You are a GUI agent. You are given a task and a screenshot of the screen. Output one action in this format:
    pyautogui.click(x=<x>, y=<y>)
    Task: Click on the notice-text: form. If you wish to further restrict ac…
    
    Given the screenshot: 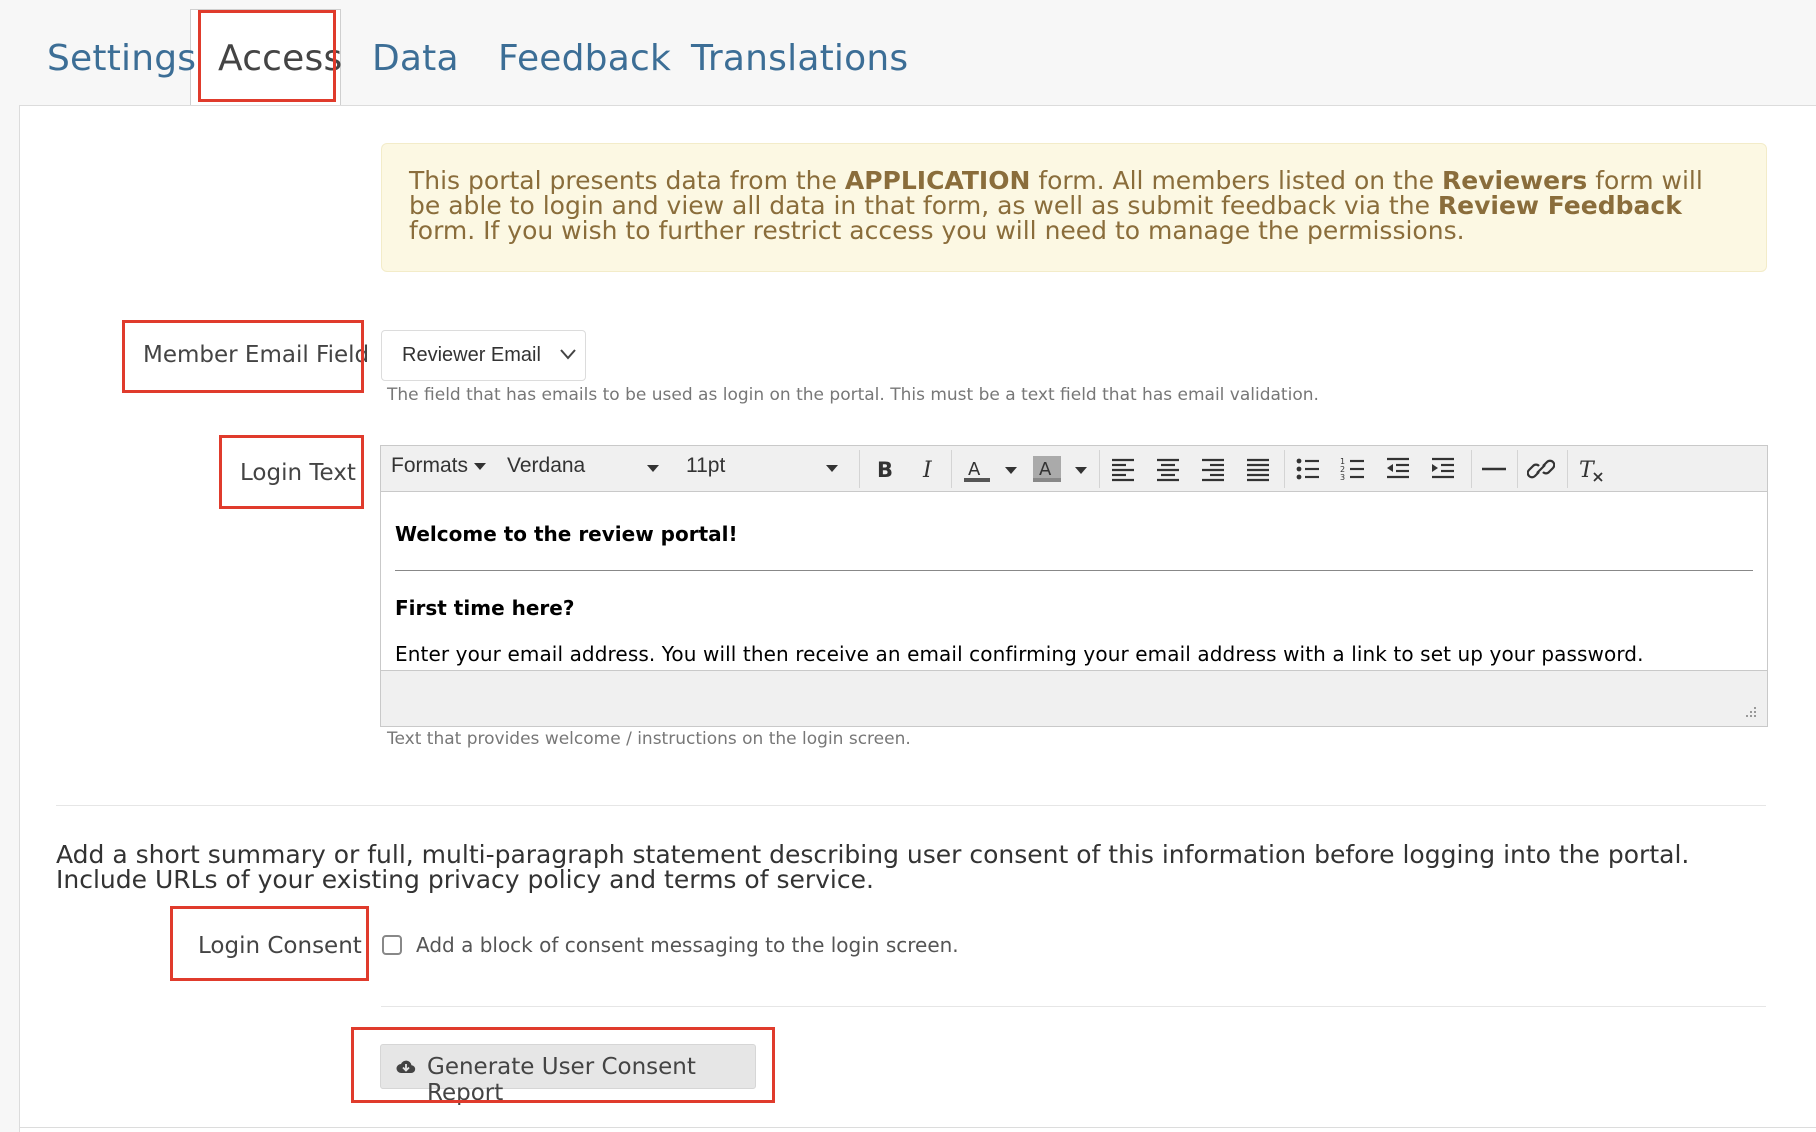 What is the action you would take?
    pyautogui.click(x=937, y=230)
    